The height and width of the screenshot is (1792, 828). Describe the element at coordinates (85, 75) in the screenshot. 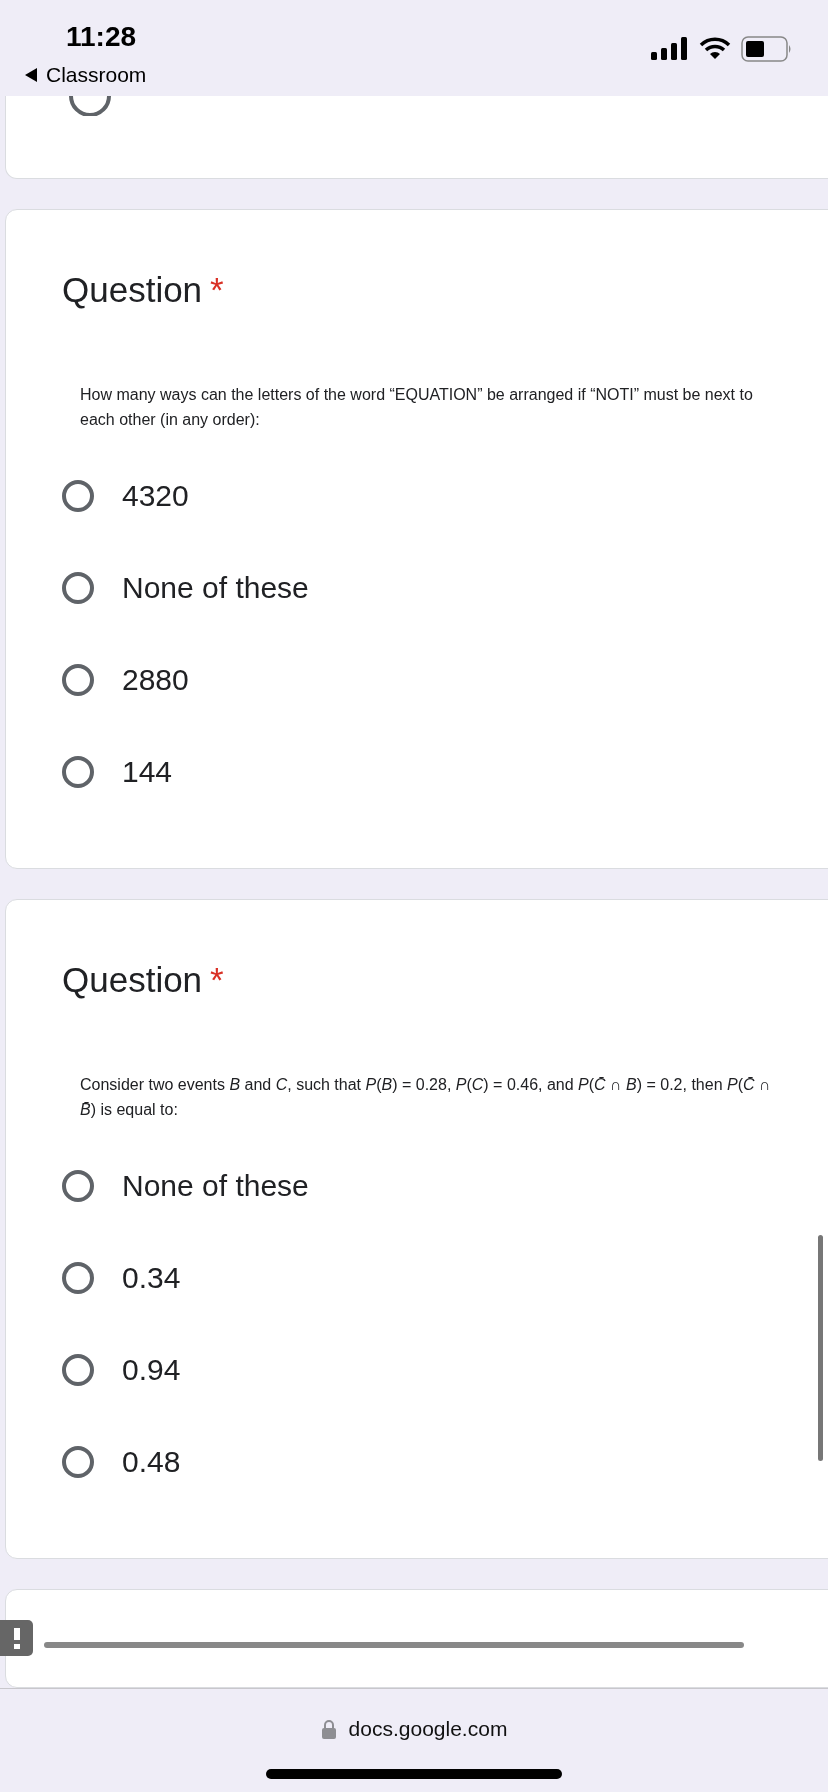

I see `back-link: Classroom` at that location.